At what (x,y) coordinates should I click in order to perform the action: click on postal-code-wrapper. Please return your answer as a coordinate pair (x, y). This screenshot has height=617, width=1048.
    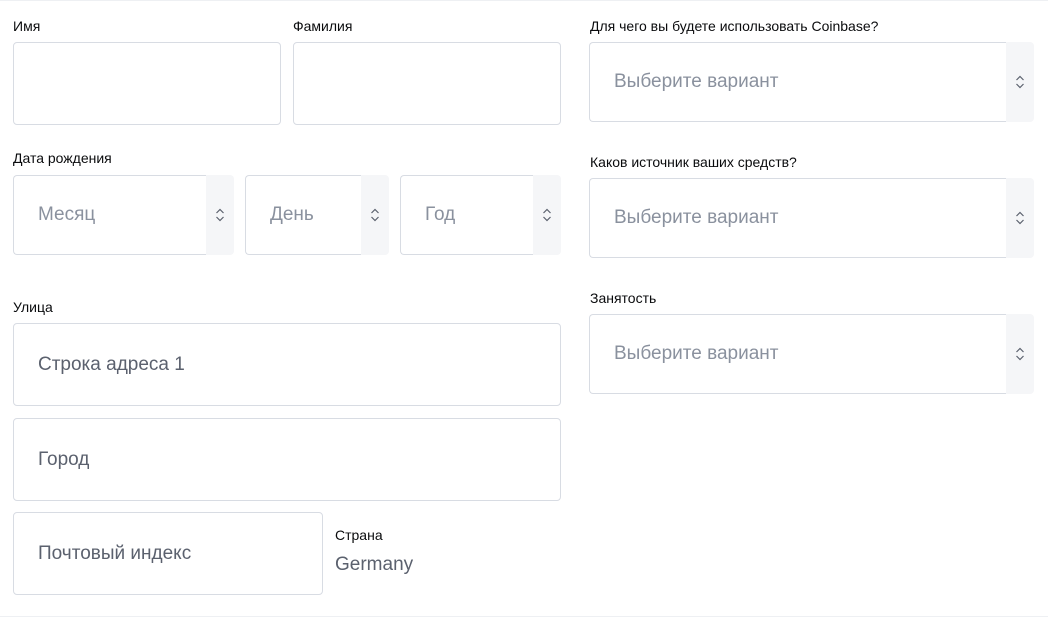
    Looking at the image, I should click on (168, 553).